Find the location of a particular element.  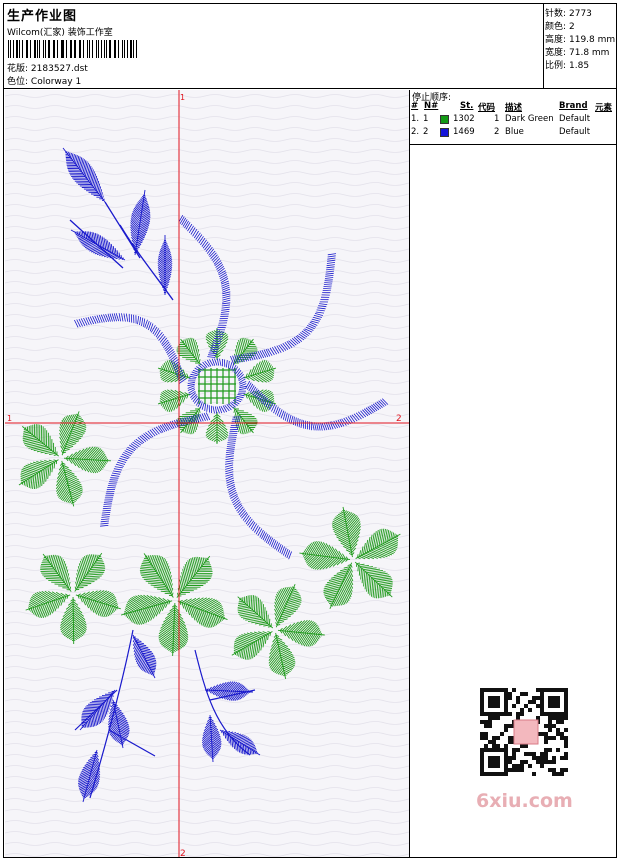

colorway-line: 色位: Colorway 1 is located at coordinates (44, 80).